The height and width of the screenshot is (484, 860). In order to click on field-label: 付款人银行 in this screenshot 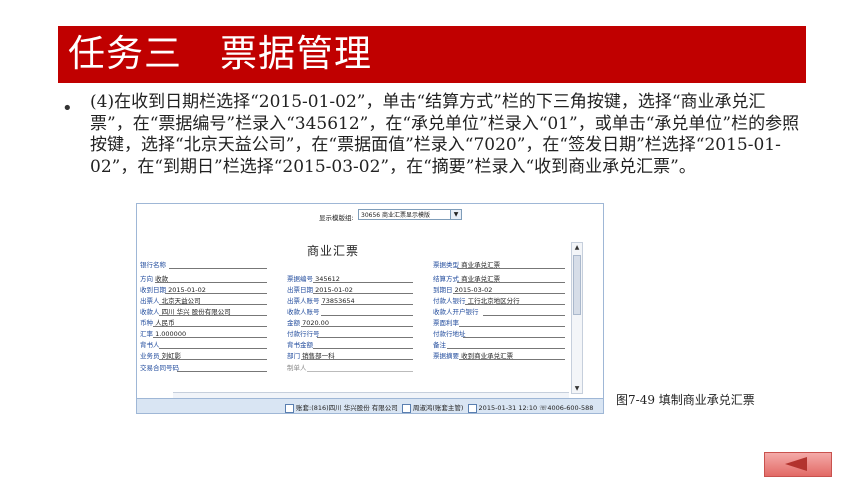, I will do `click(449, 301)`.